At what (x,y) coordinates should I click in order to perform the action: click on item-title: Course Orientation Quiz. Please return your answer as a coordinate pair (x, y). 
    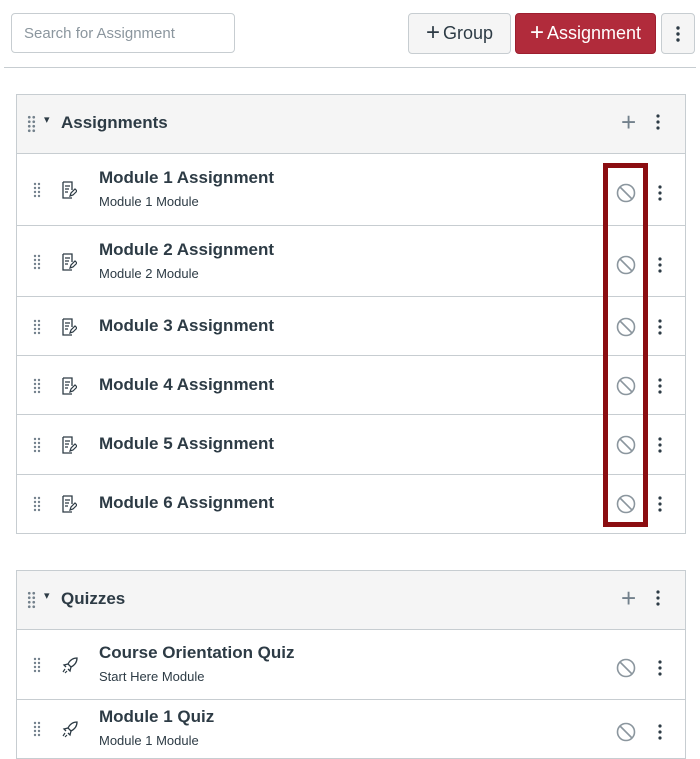
    Looking at the image, I should click on (197, 653).